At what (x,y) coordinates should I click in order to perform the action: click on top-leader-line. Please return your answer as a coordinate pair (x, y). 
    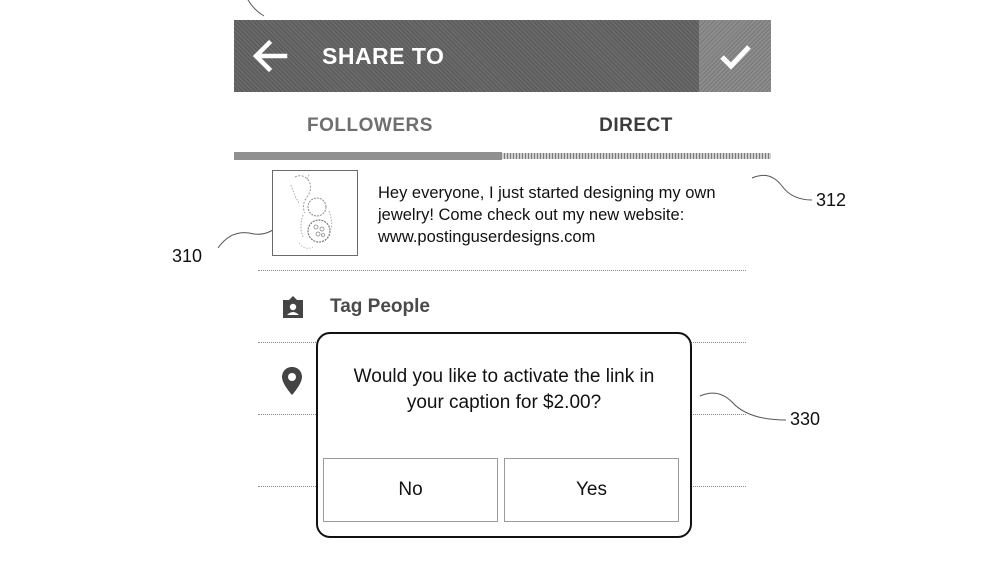
    Looking at the image, I should click on (256, 8).